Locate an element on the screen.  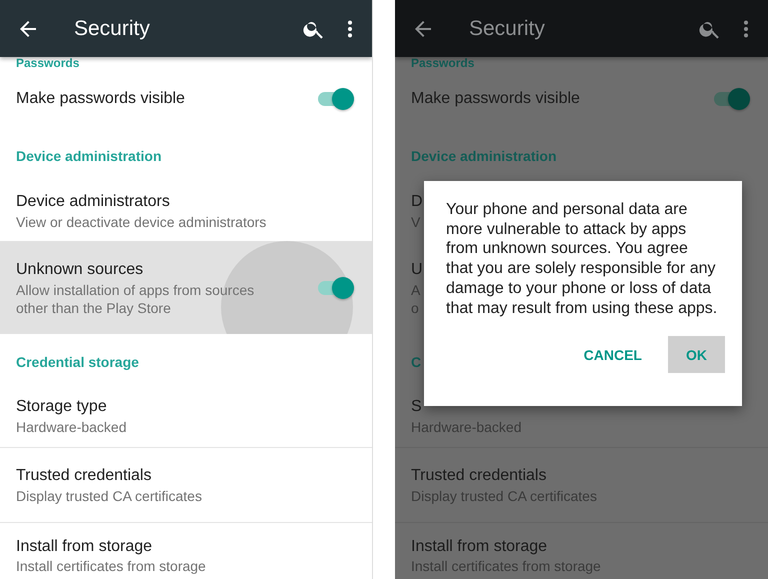
item-summary: View or deactivate device administrators is located at coordinates (141, 222).